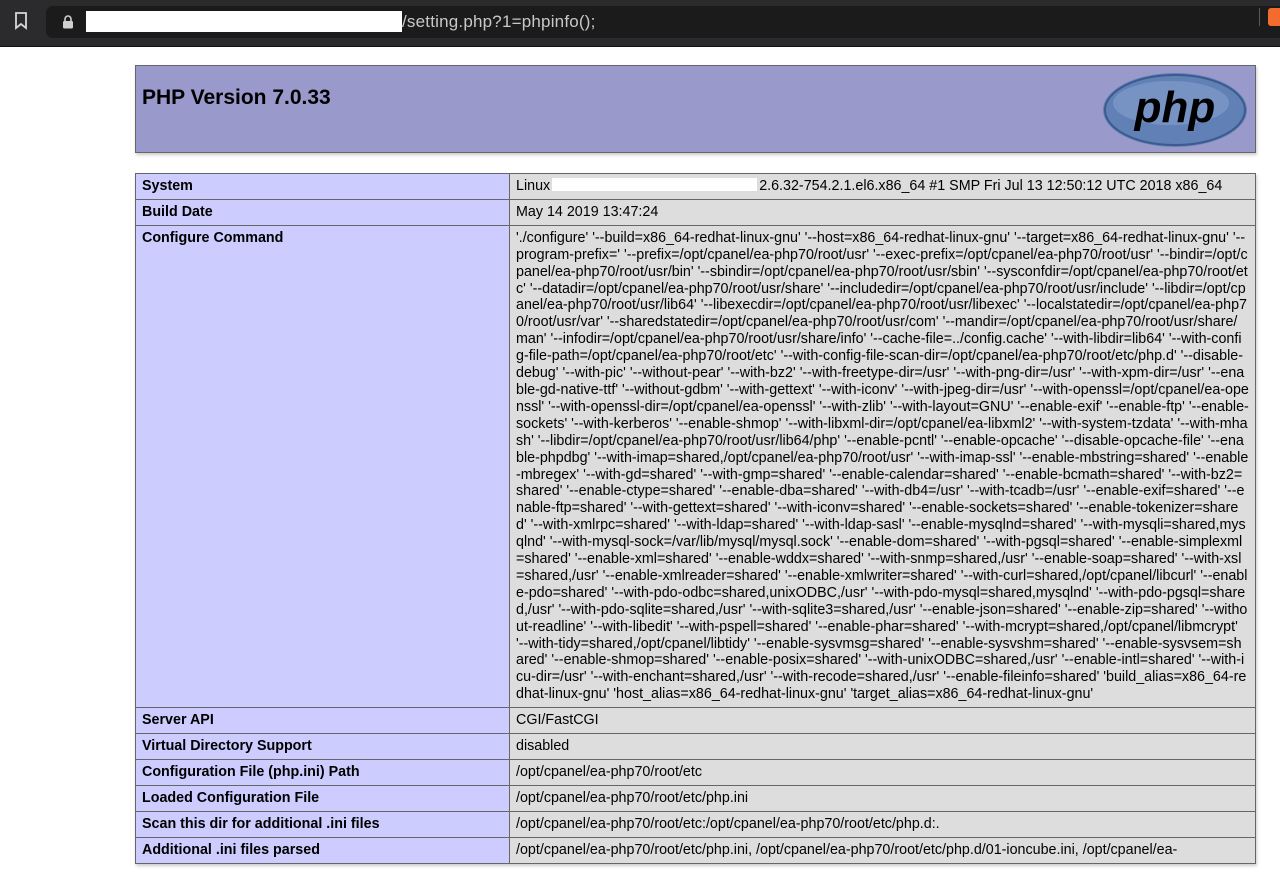 This screenshot has height=880, width=1280. What do you see at coordinates (655, 184) in the screenshot?
I see `redacted-hostname` at bounding box center [655, 184].